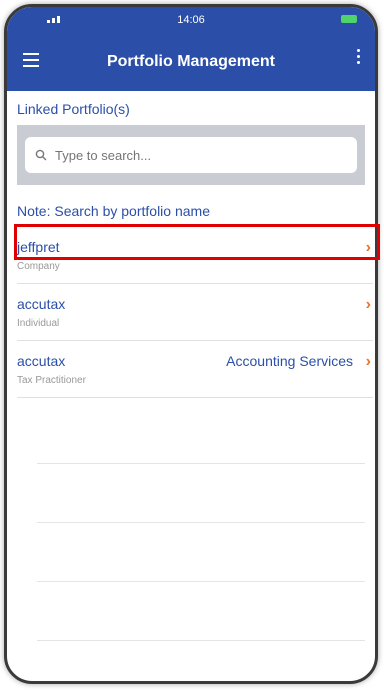 The image size is (384, 690). I want to click on status-time: 14:06, so click(191, 20).